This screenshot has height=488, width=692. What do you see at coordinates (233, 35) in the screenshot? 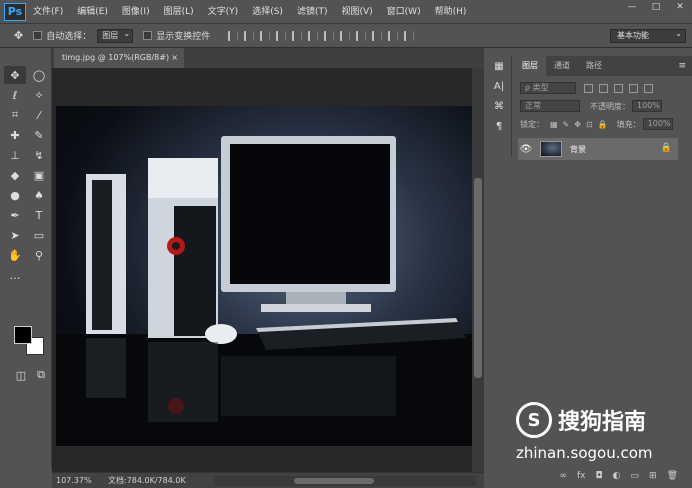
I see `align-top-icon` at bounding box center [233, 35].